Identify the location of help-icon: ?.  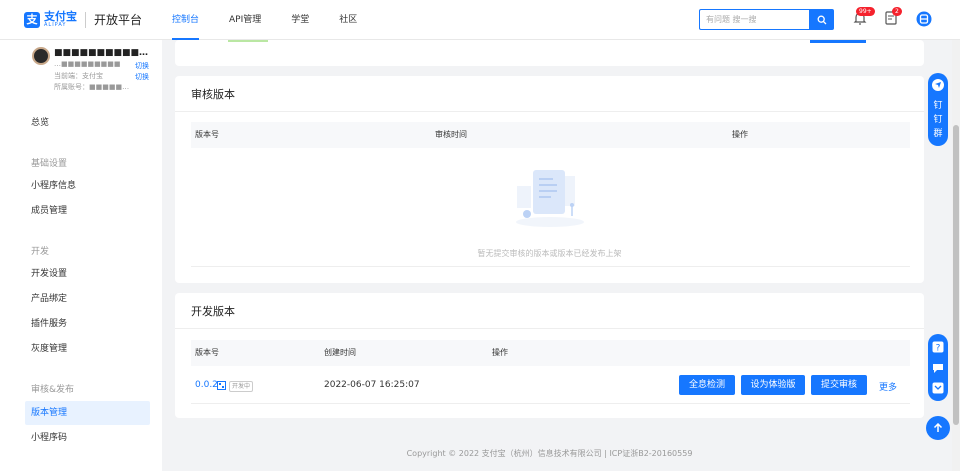
(938, 347).